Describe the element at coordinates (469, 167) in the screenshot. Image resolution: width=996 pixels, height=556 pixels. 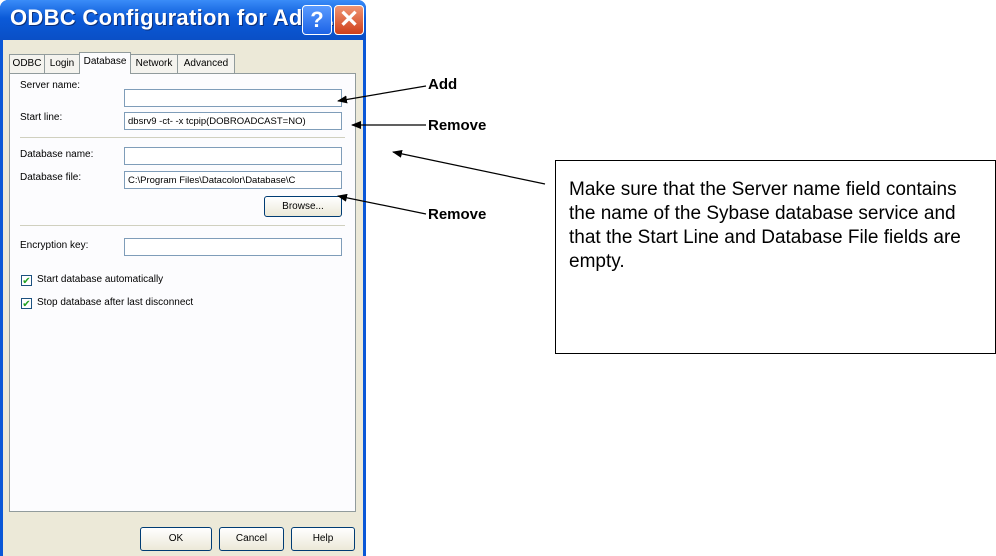
I see `note-arrow` at that location.